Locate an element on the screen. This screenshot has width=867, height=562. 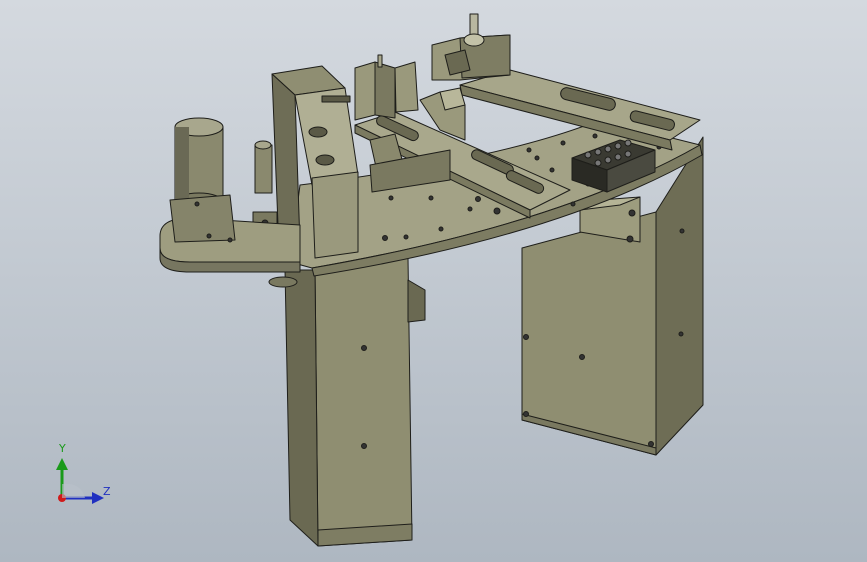
view-orientation-triad is located at coordinates (85, 478).